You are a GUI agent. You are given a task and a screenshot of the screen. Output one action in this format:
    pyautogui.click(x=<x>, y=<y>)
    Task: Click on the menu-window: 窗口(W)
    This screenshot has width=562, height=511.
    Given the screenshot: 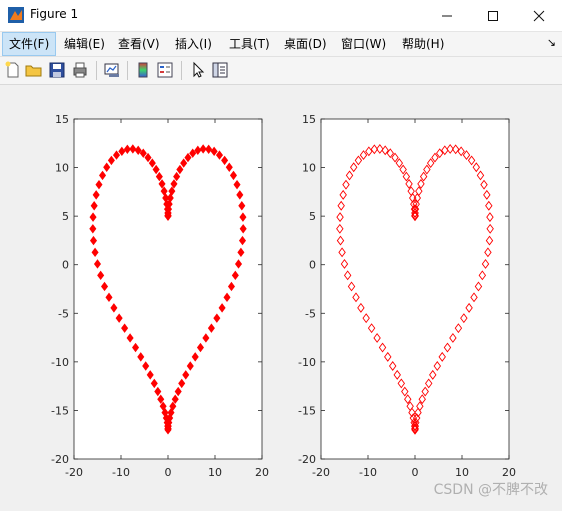 What is the action you would take?
    pyautogui.click(x=363, y=44)
    